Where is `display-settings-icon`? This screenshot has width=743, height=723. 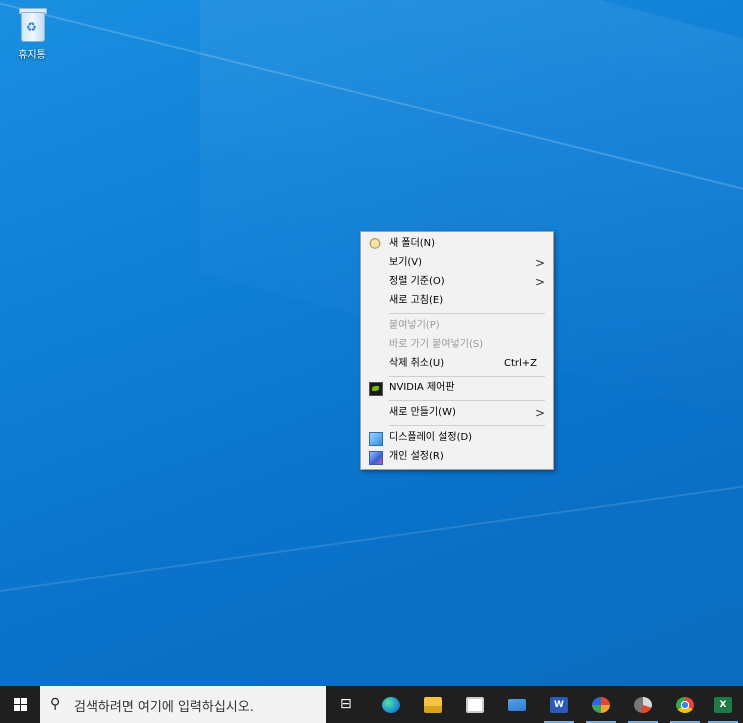
display-settings-icon is located at coordinates (376, 439).